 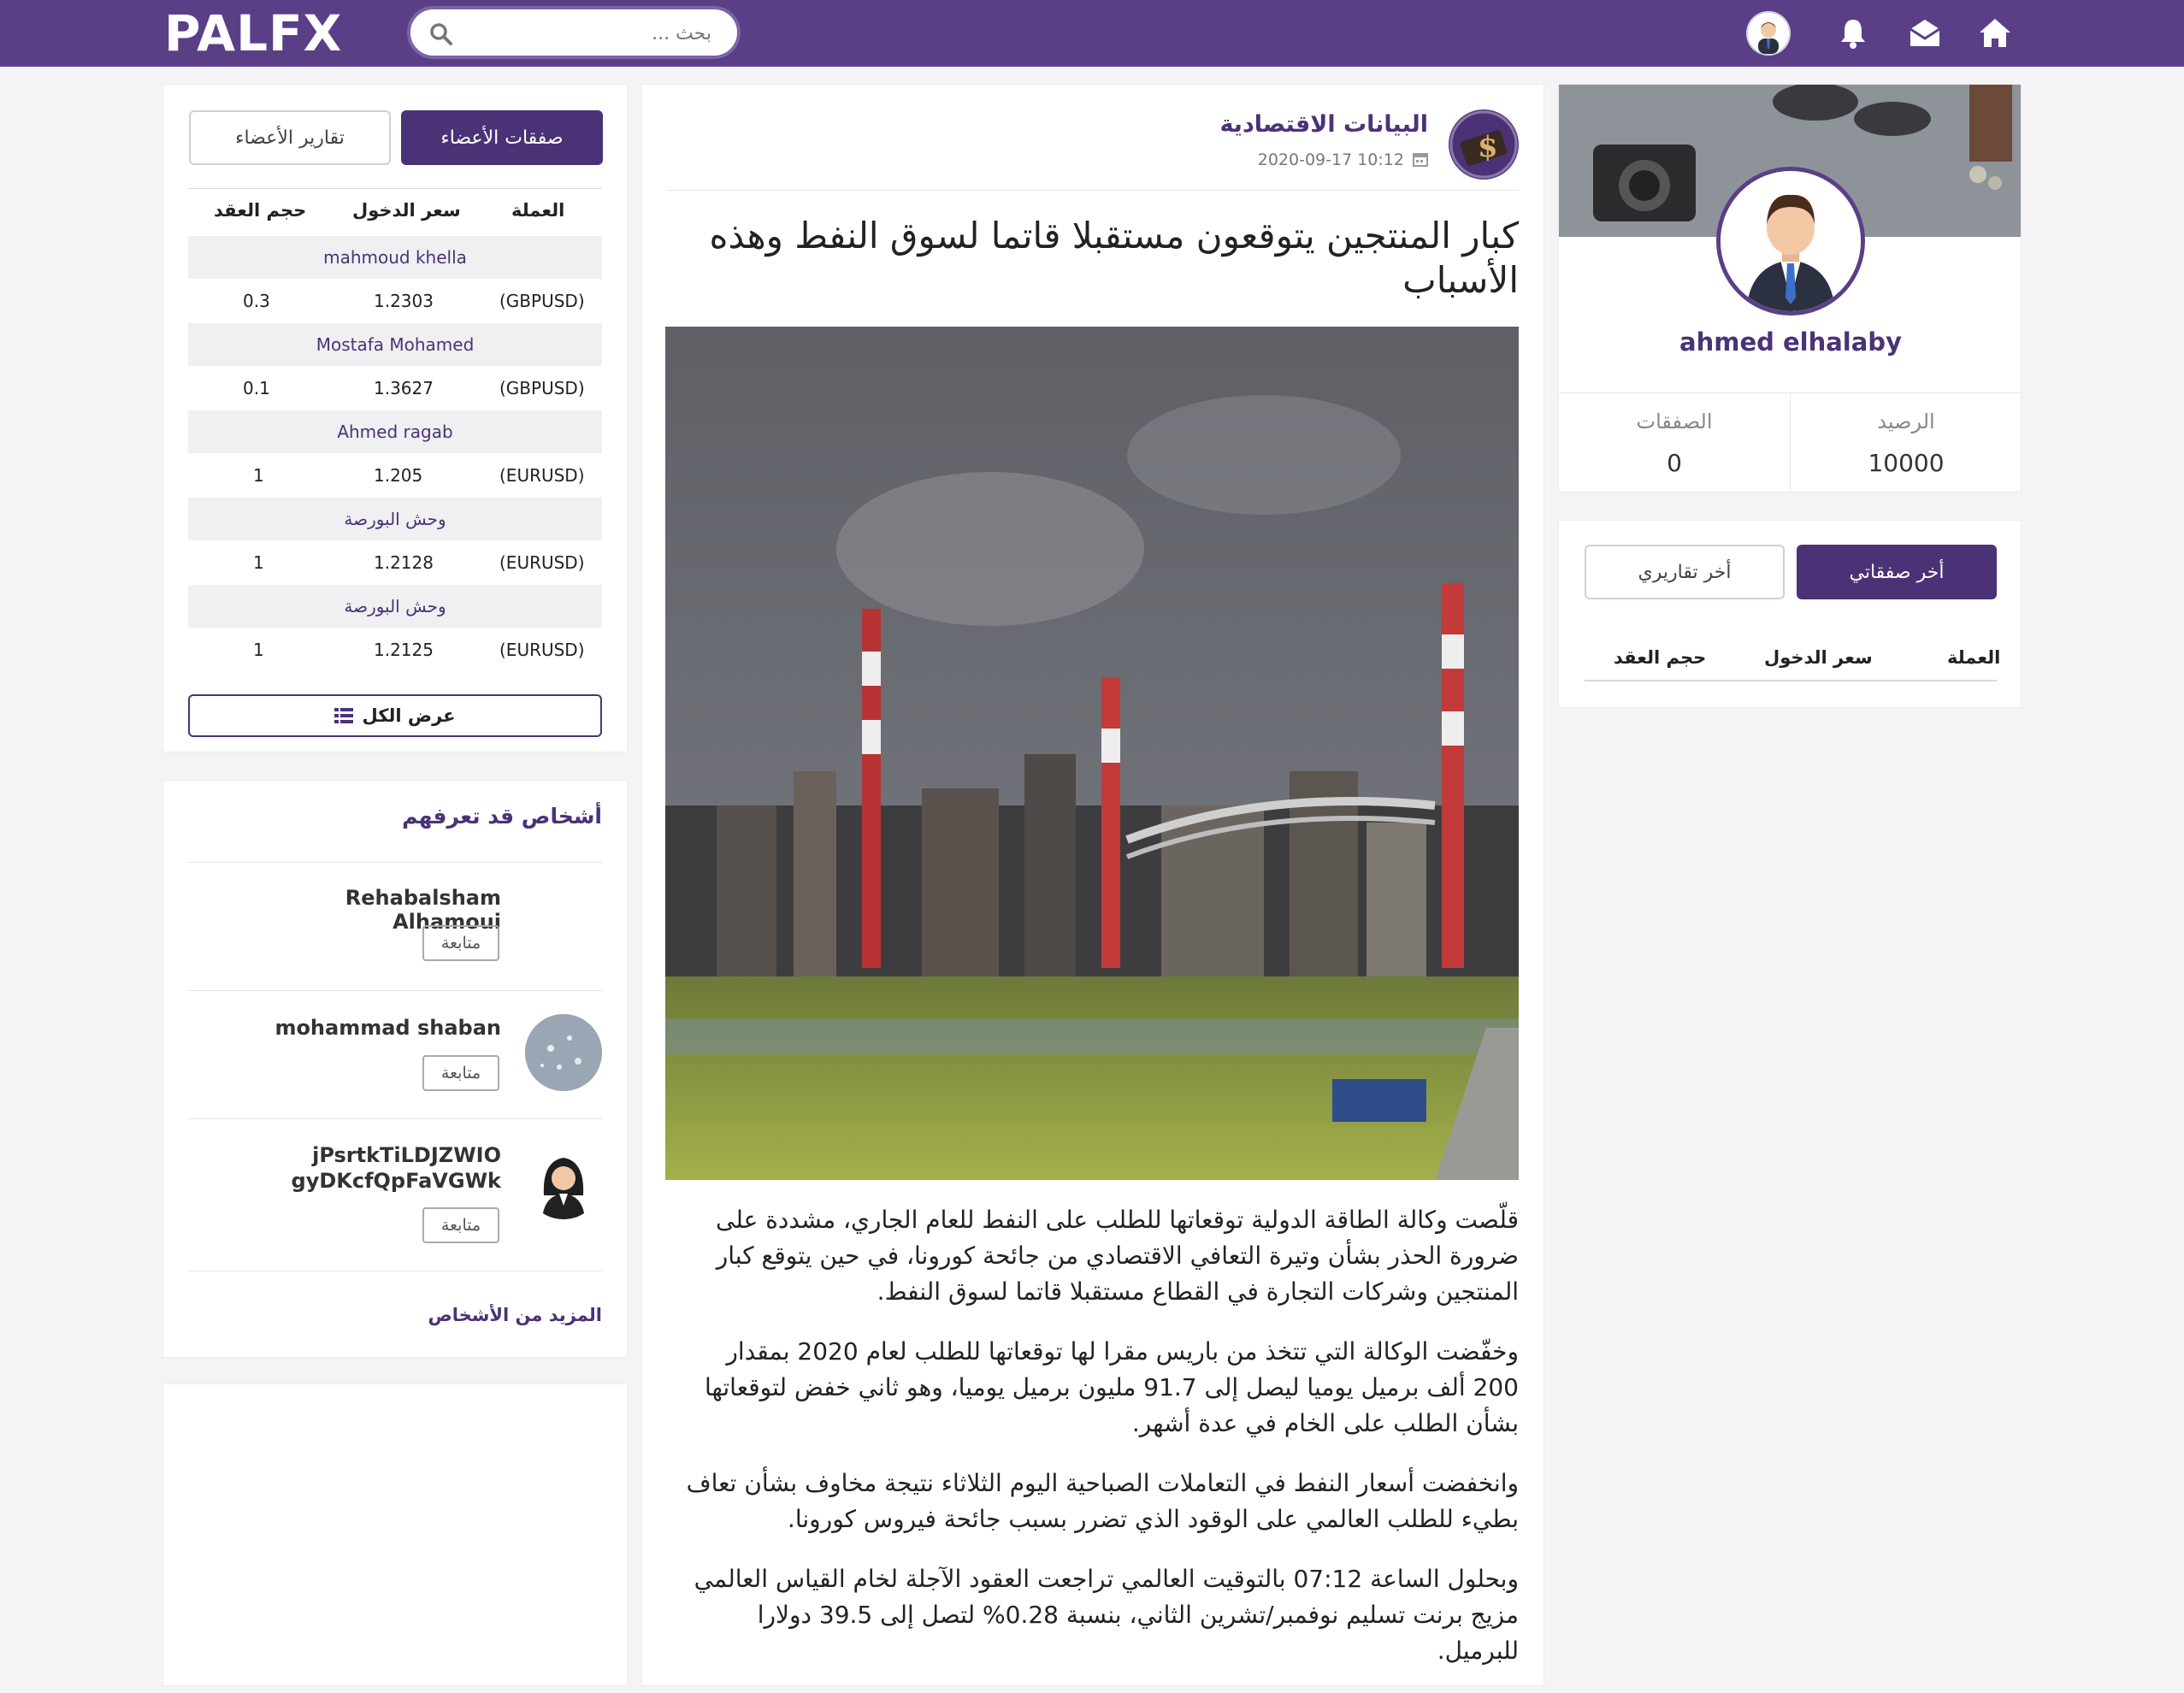 What do you see at coordinates (395, 431) in the screenshot?
I see `member-name-row: Ahmed ragab` at bounding box center [395, 431].